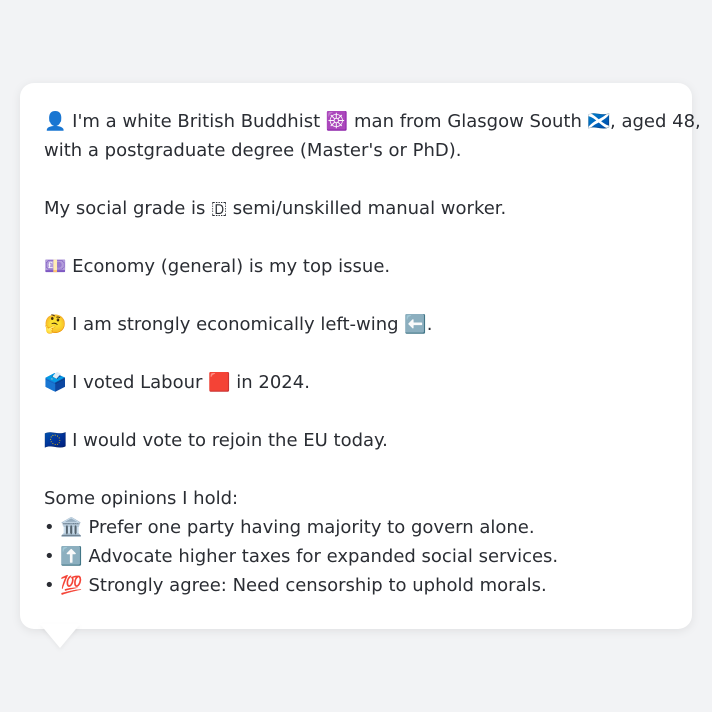 The width and height of the screenshot is (712, 712). I want to click on opinions-heading: Some opinions I hold:, so click(141, 498).